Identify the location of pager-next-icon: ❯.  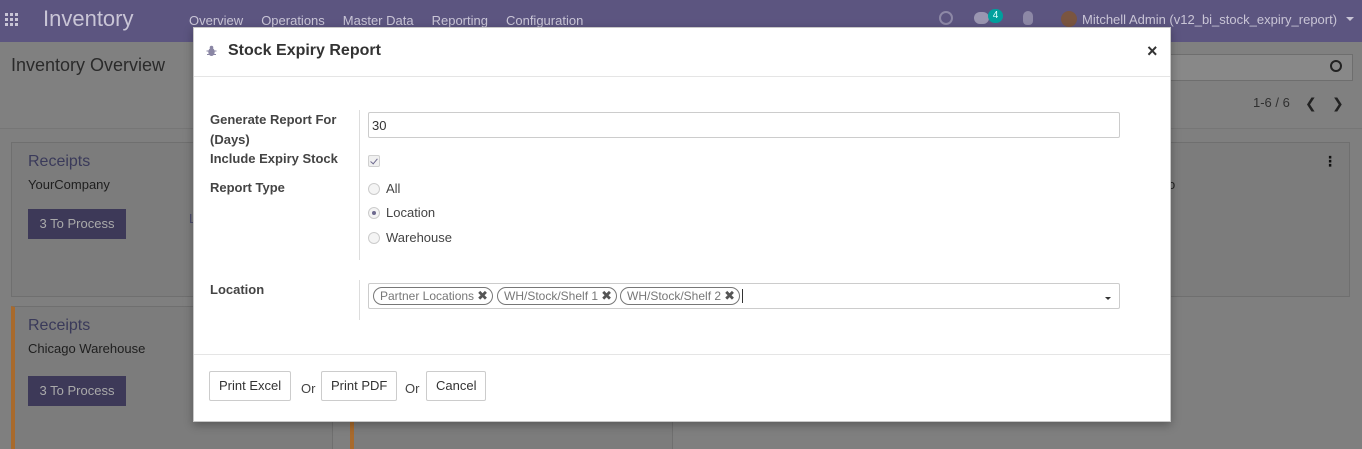
(1338, 103).